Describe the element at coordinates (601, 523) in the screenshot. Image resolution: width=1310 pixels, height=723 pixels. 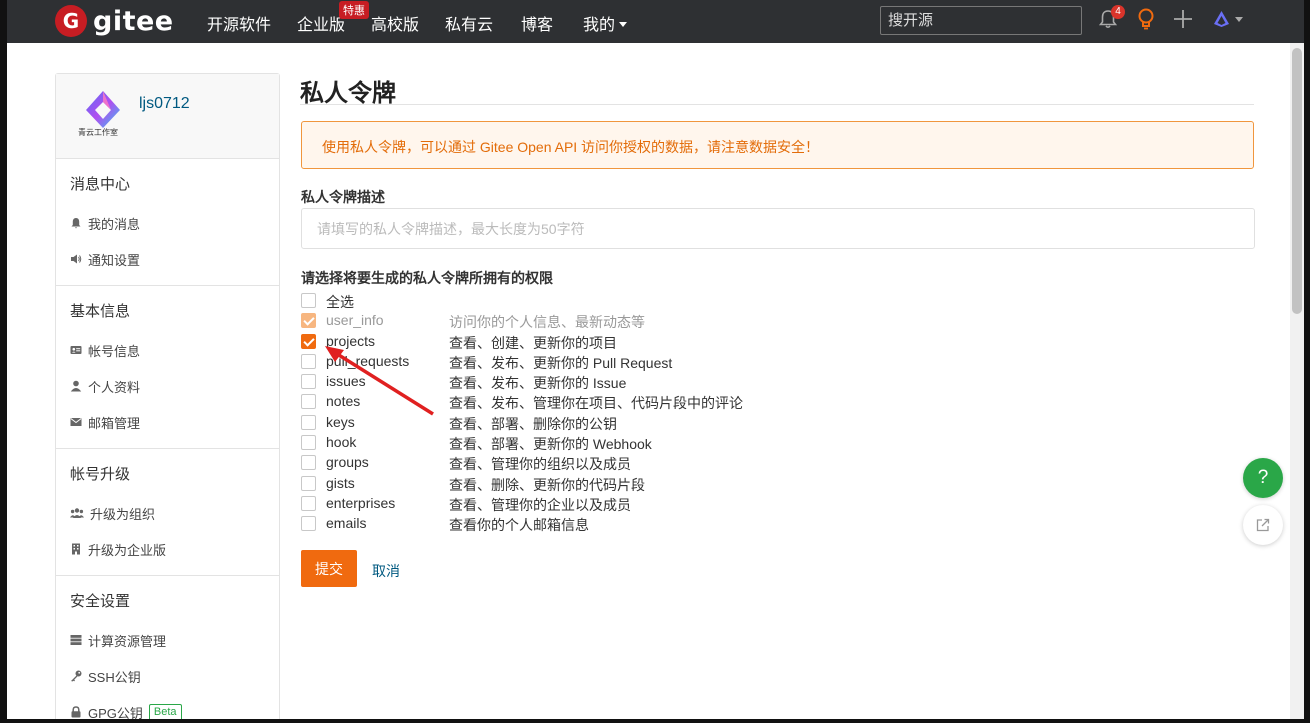
I see `permission-row-emails: emails 查看你的个人邮箱信息` at that location.